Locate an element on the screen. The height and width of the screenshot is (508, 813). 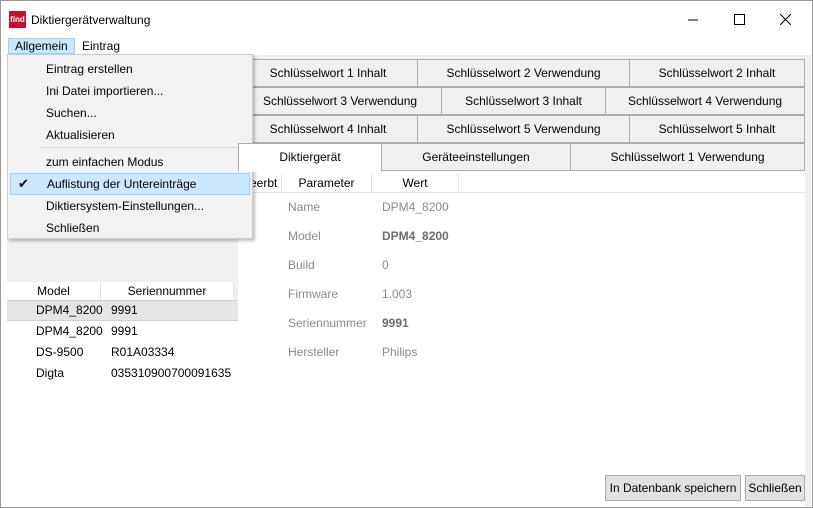
save-to-database-button: In Datenbank speichern is located at coordinates (673, 488).